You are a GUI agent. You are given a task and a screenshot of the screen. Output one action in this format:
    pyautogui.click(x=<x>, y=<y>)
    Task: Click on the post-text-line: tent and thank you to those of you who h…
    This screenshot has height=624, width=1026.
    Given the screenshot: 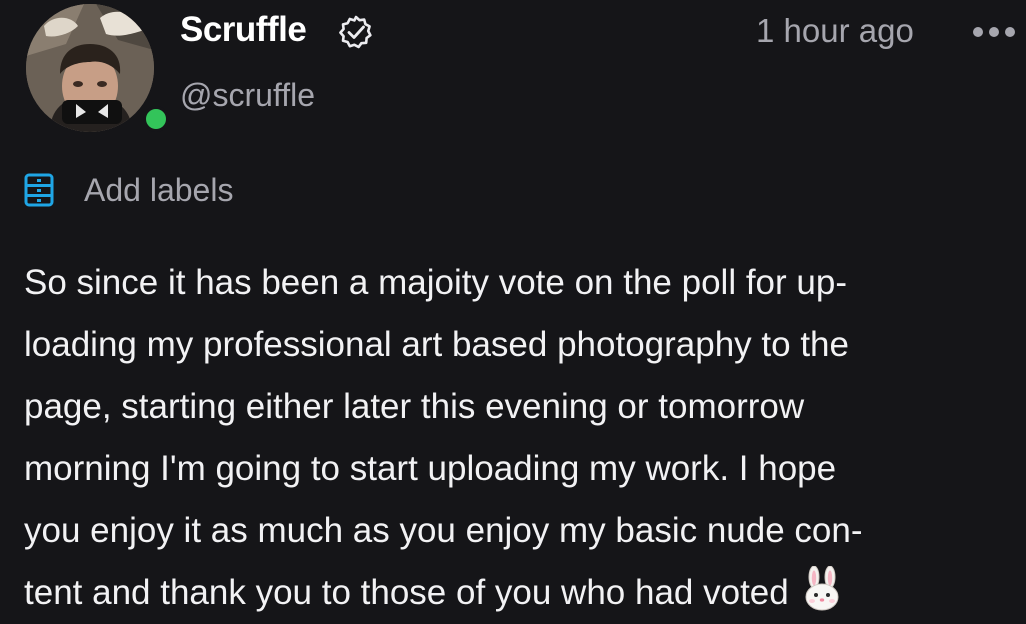 What is the action you would take?
    pyautogui.click(x=406, y=592)
    